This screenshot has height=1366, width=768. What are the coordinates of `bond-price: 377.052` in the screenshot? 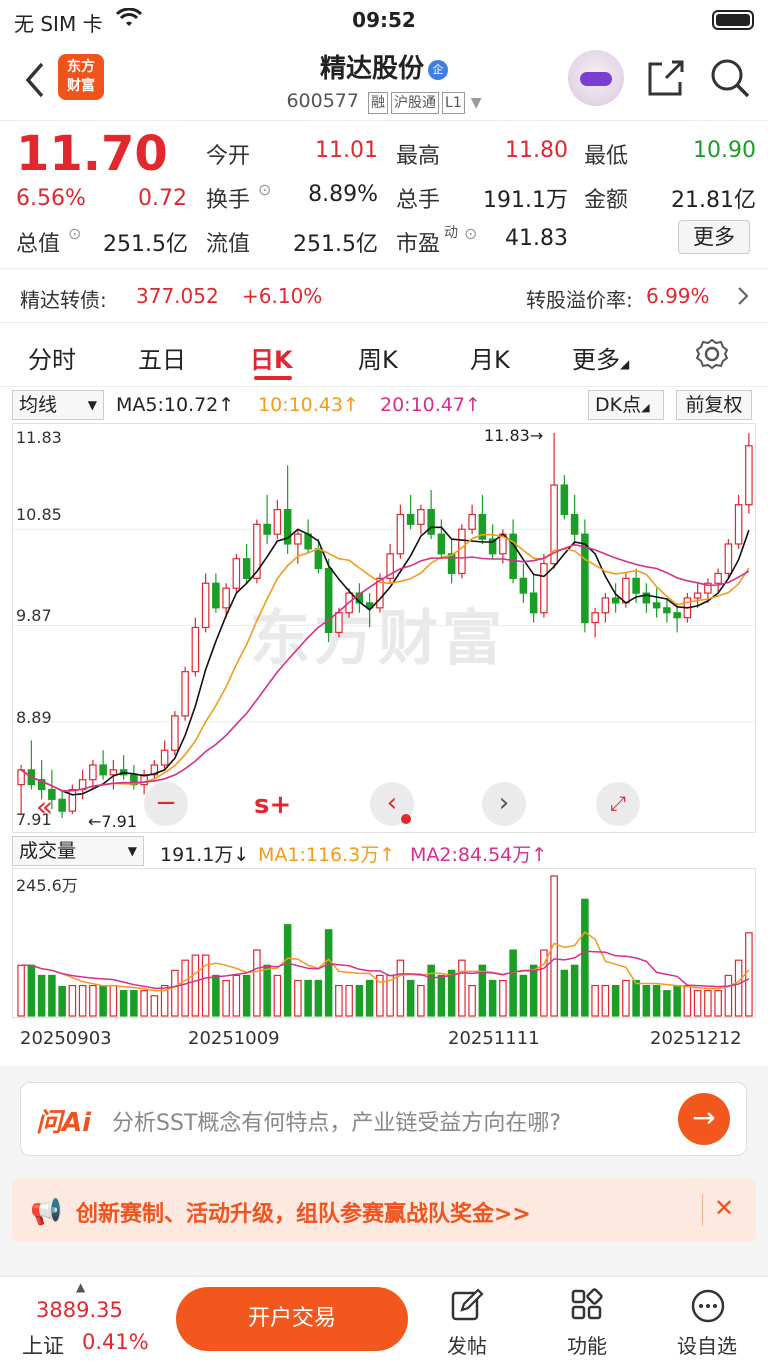 It's located at (177, 296).